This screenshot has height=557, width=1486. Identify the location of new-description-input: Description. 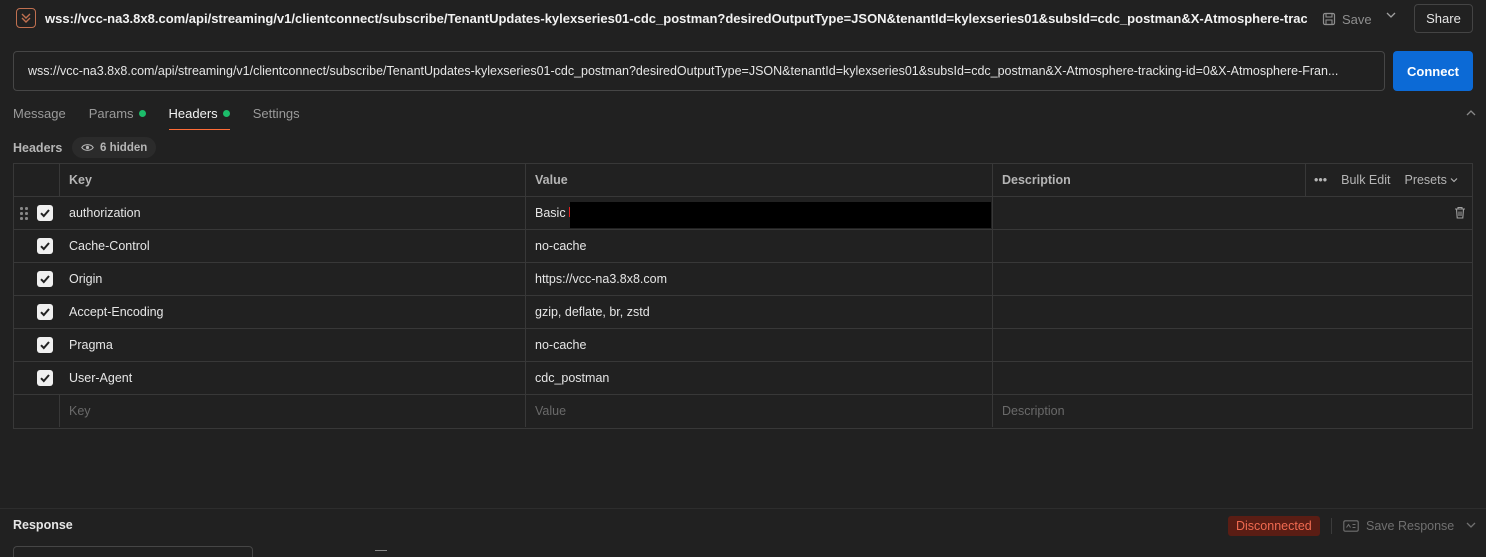
(1232, 411).